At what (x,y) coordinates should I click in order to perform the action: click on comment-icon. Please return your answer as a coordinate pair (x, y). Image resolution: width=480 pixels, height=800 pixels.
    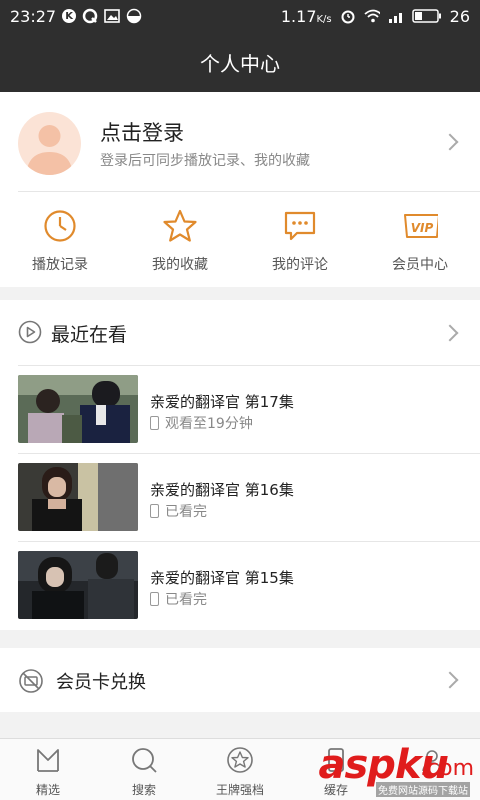
    Looking at the image, I should click on (300, 226).